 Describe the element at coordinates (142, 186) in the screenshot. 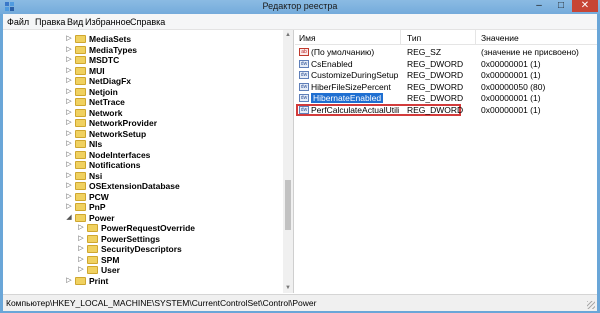

I see `tree-item: ▷ OSExtensionDatabase` at that location.